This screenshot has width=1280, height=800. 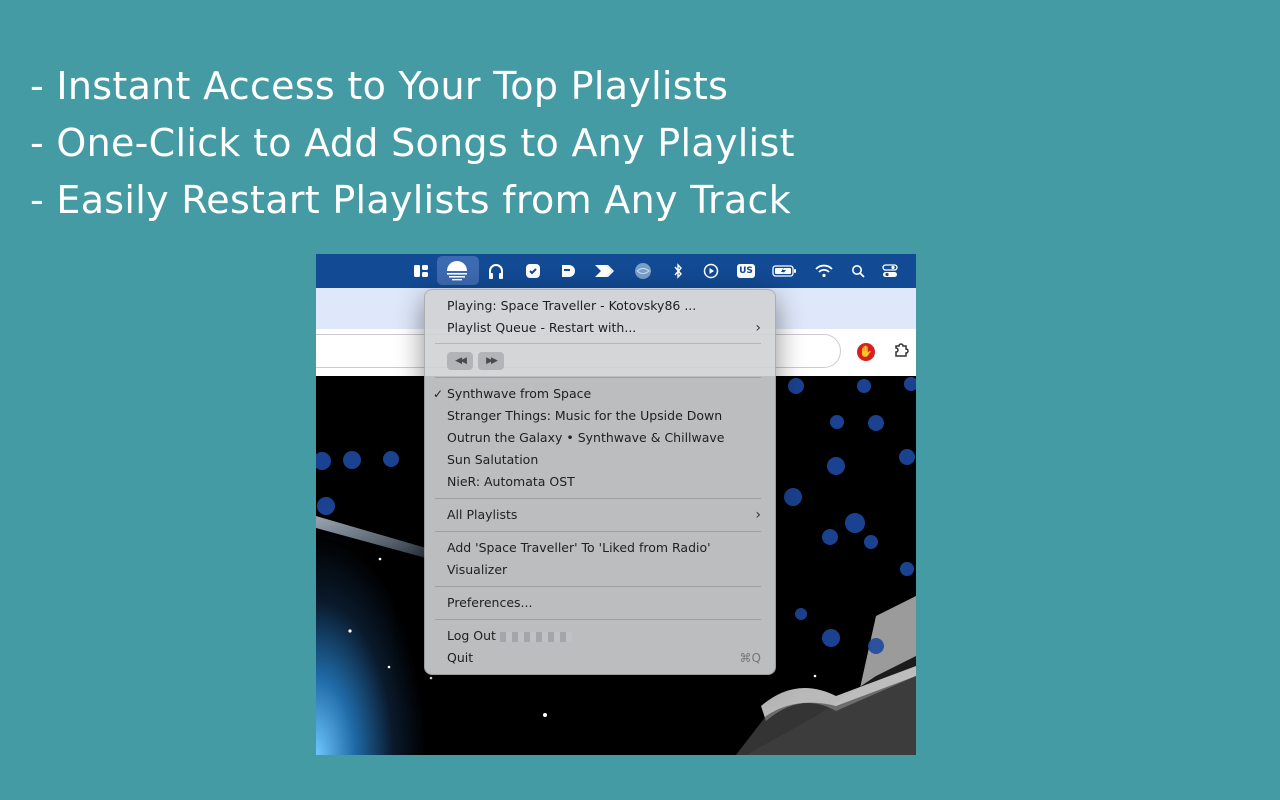 I want to click on feature-line-2: - One-Click to Add Songs to Any Playlist, so click(x=412, y=143).